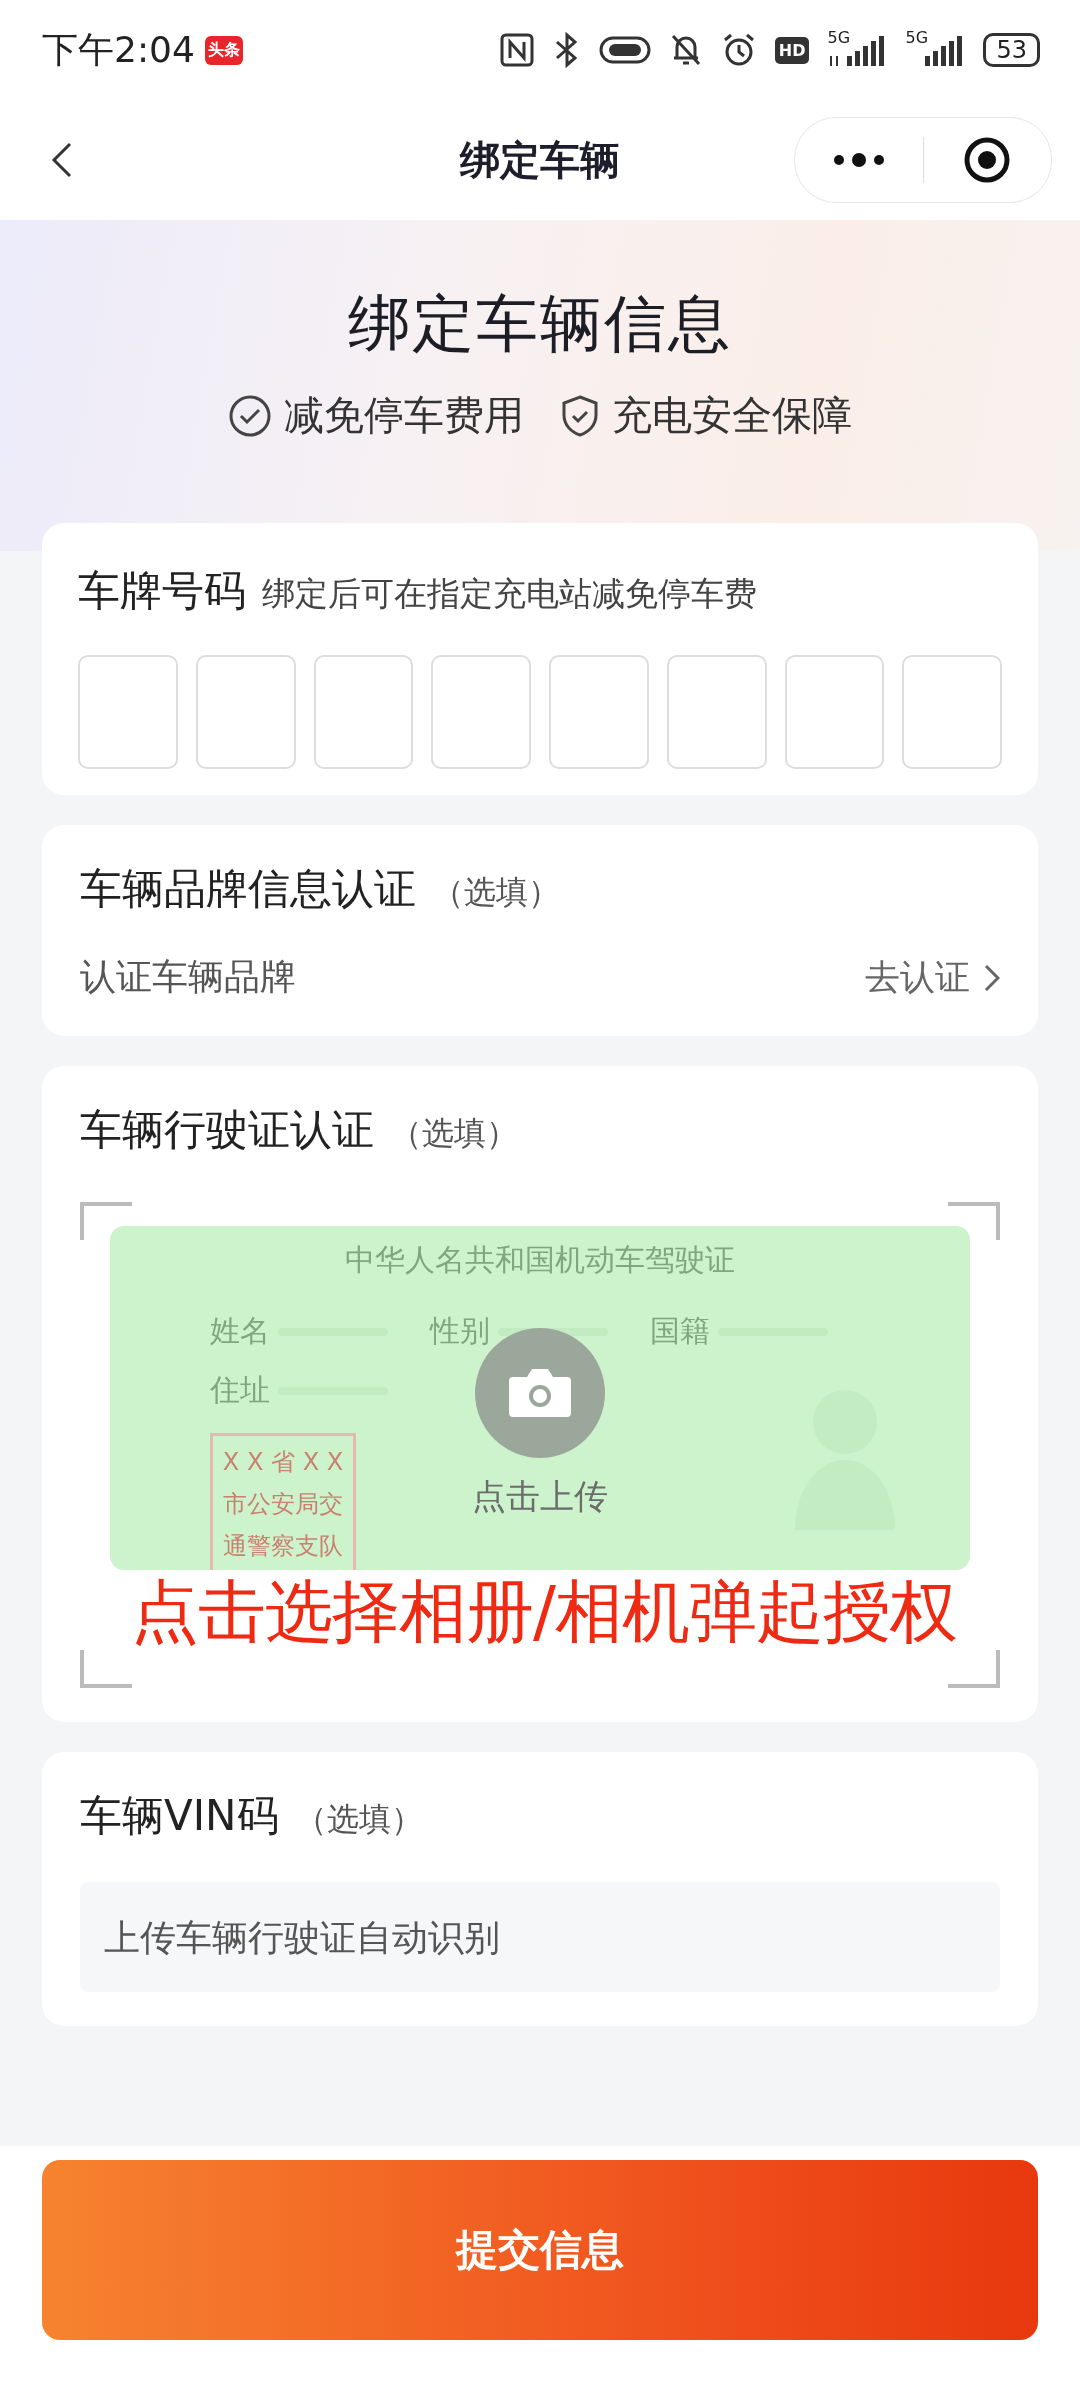 This screenshot has width=1080, height=2400. I want to click on feature-label: 减免停车费用, so click(404, 415).